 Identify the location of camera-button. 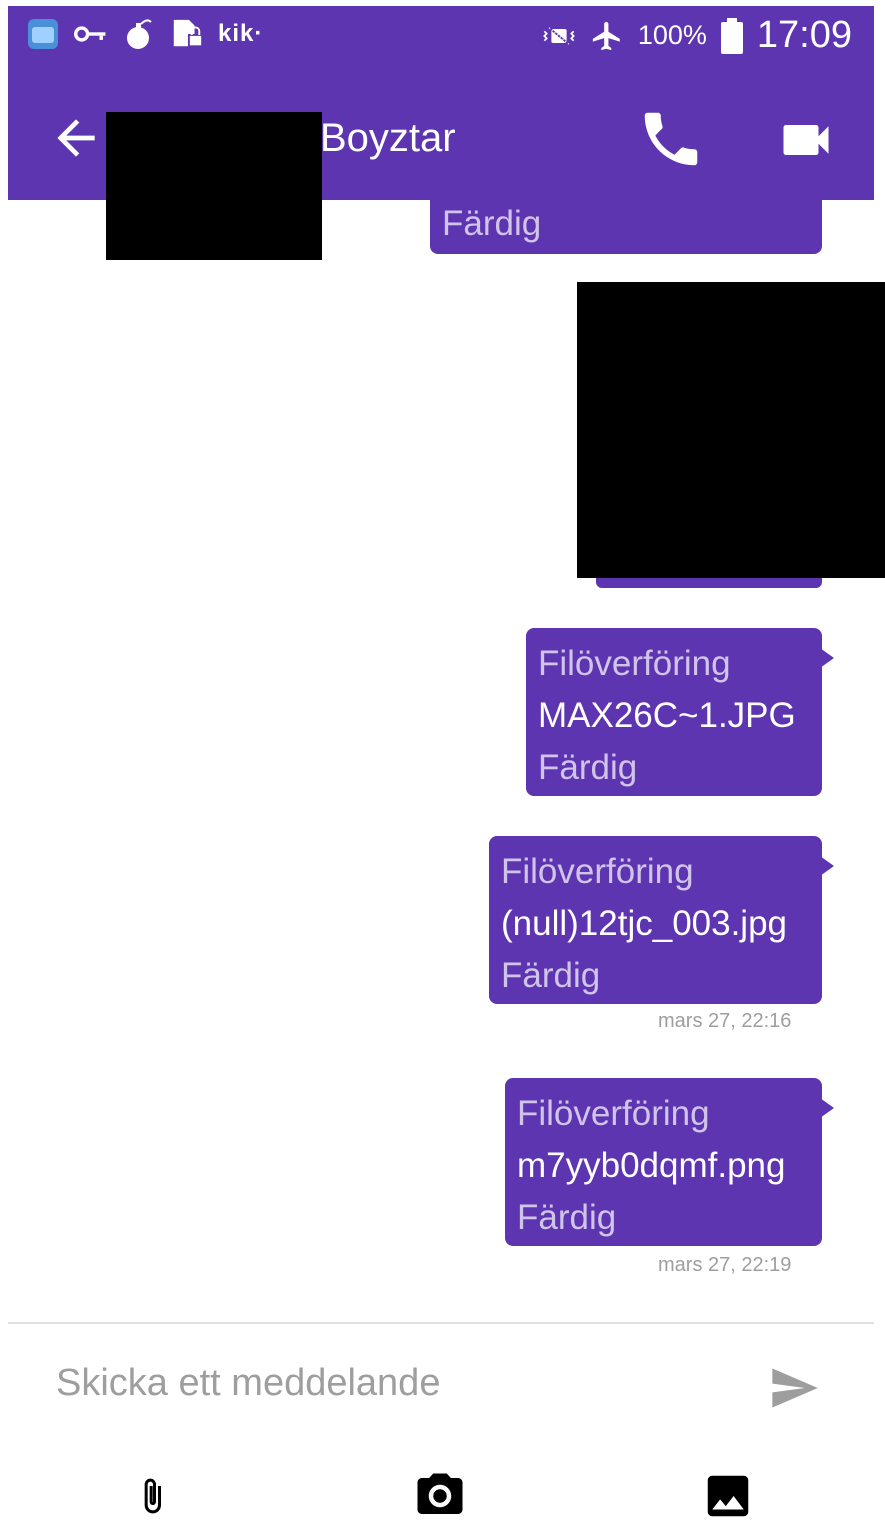
(440, 1496).